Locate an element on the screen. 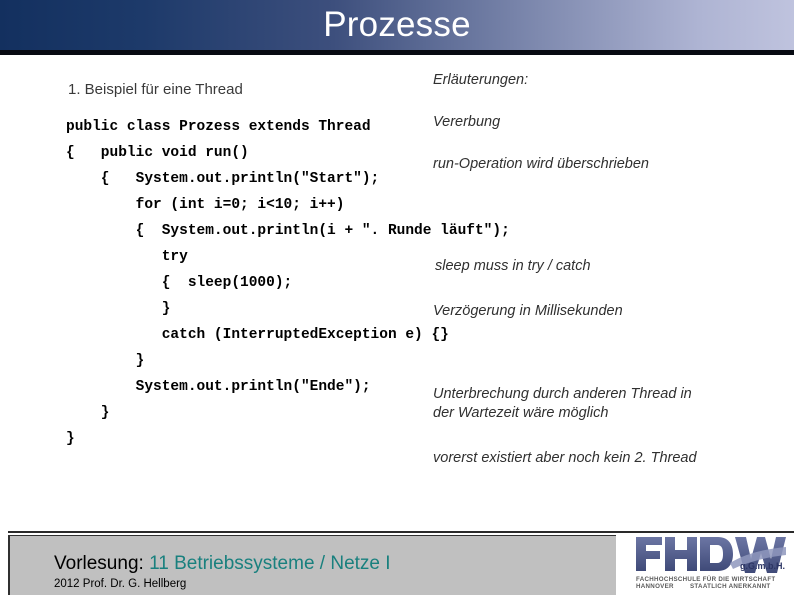 The width and height of the screenshot is (794, 595). code-line: { System.out.println("Start"); is located at coordinates (223, 179).